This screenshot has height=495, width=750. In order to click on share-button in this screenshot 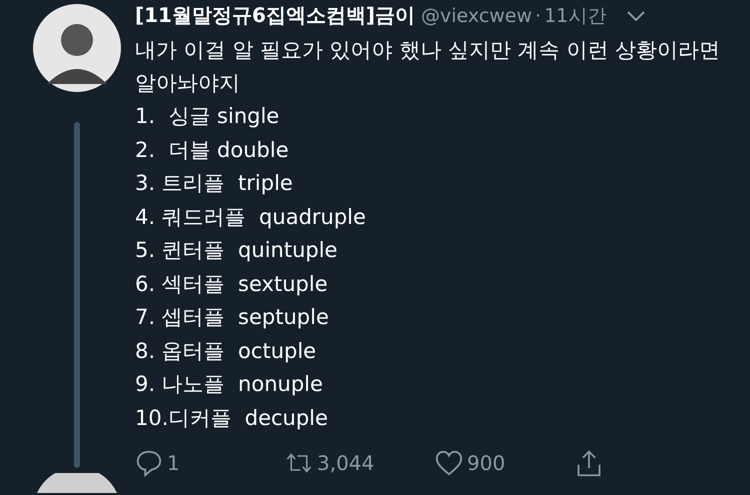, I will do `click(589, 463)`.